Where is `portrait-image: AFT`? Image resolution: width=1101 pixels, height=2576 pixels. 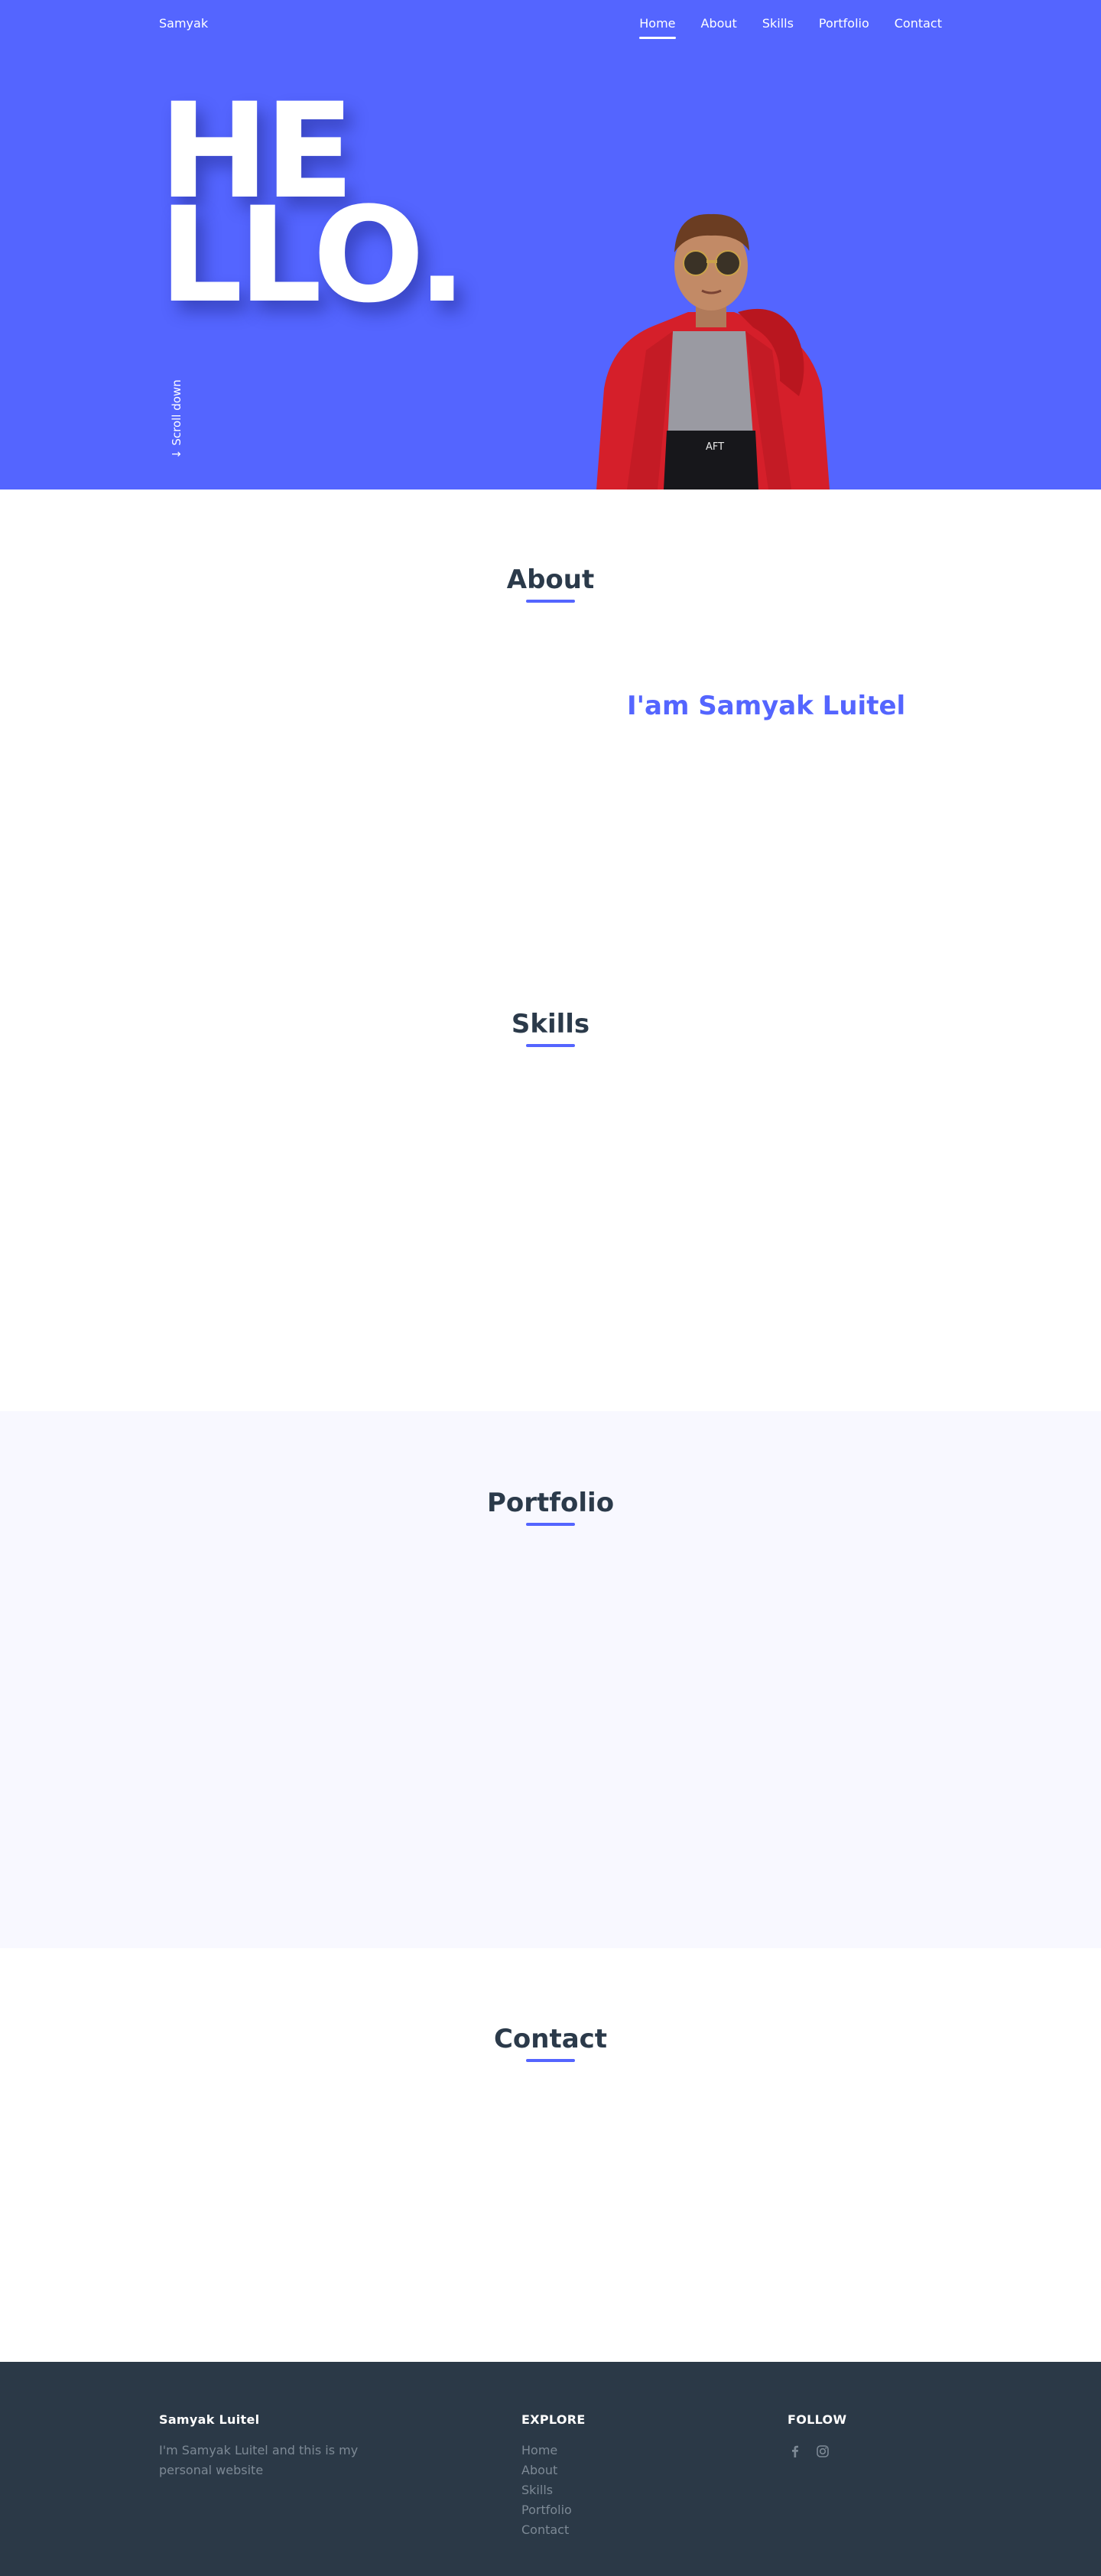
portrait-image: AFT is located at coordinates (713, 351).